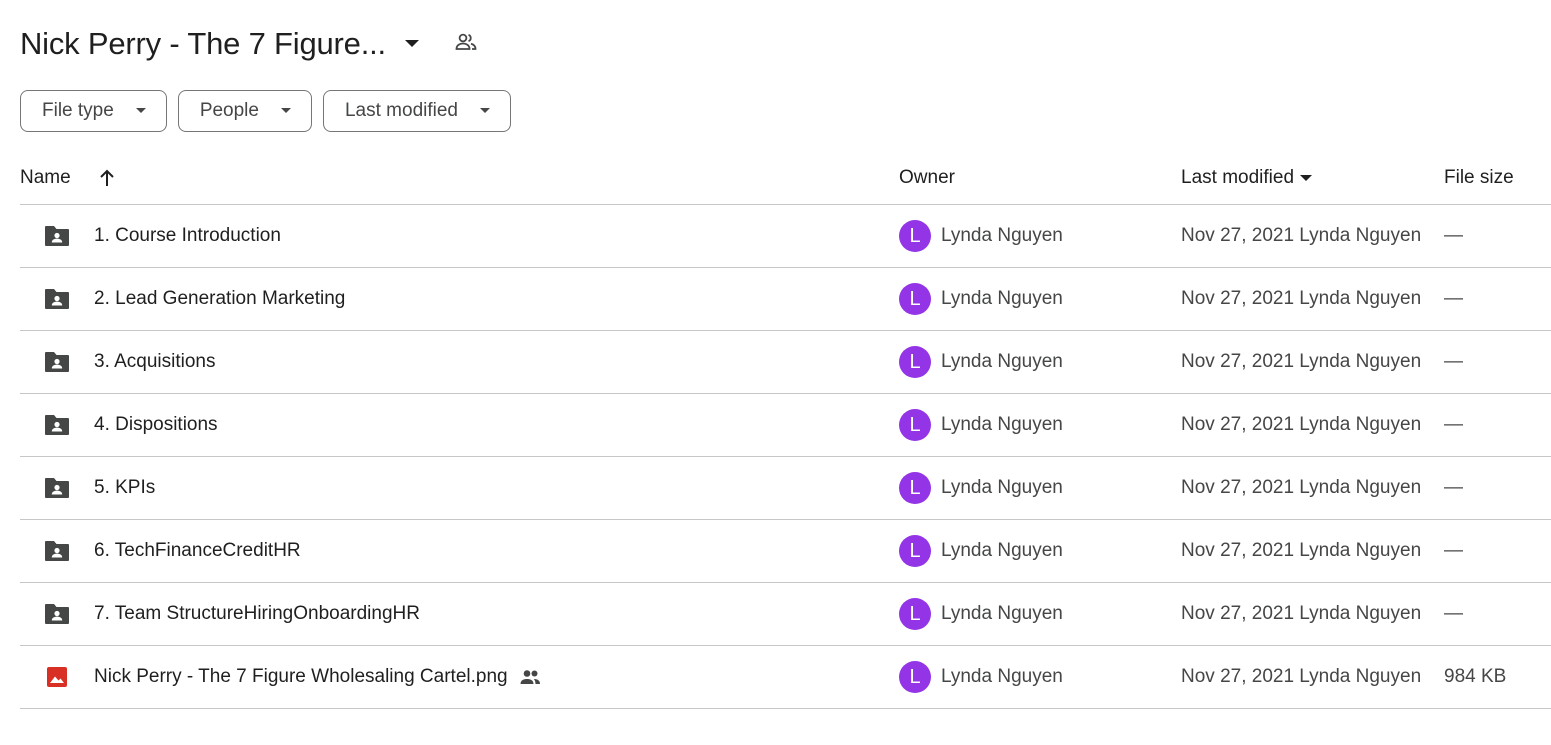 This screenshot has width=1551, height=745. I want to click on file-name: 7. Team StructureHiringOnboardingHR, so click(257, 613).